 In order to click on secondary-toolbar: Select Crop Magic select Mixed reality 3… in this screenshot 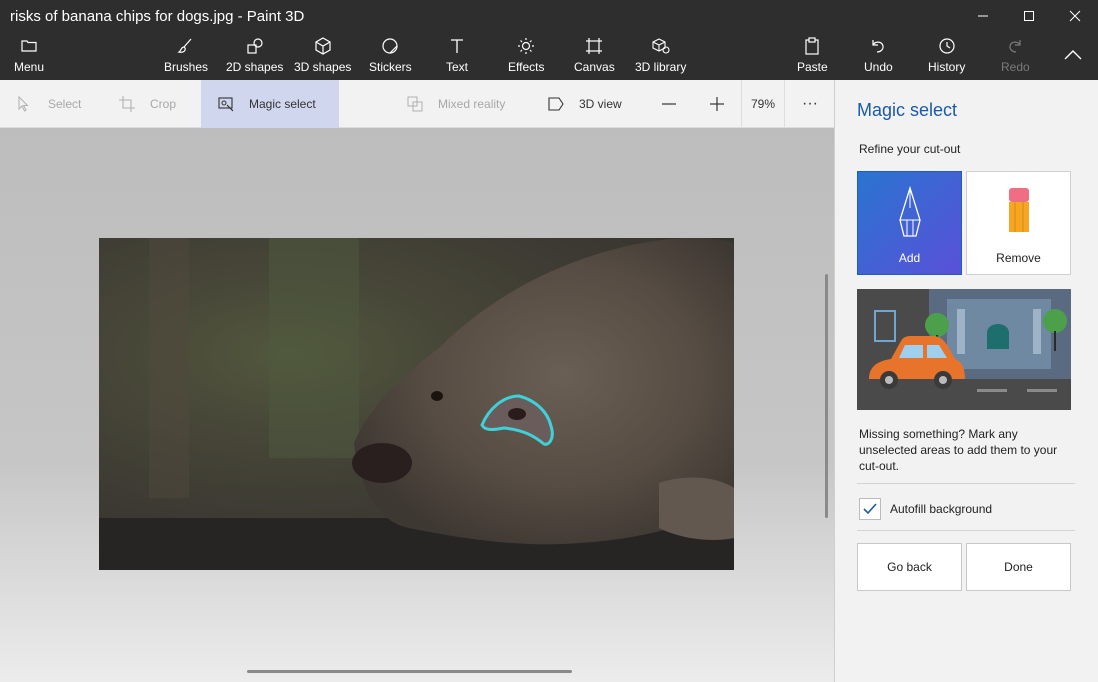, I will do `click(417, 104)`.